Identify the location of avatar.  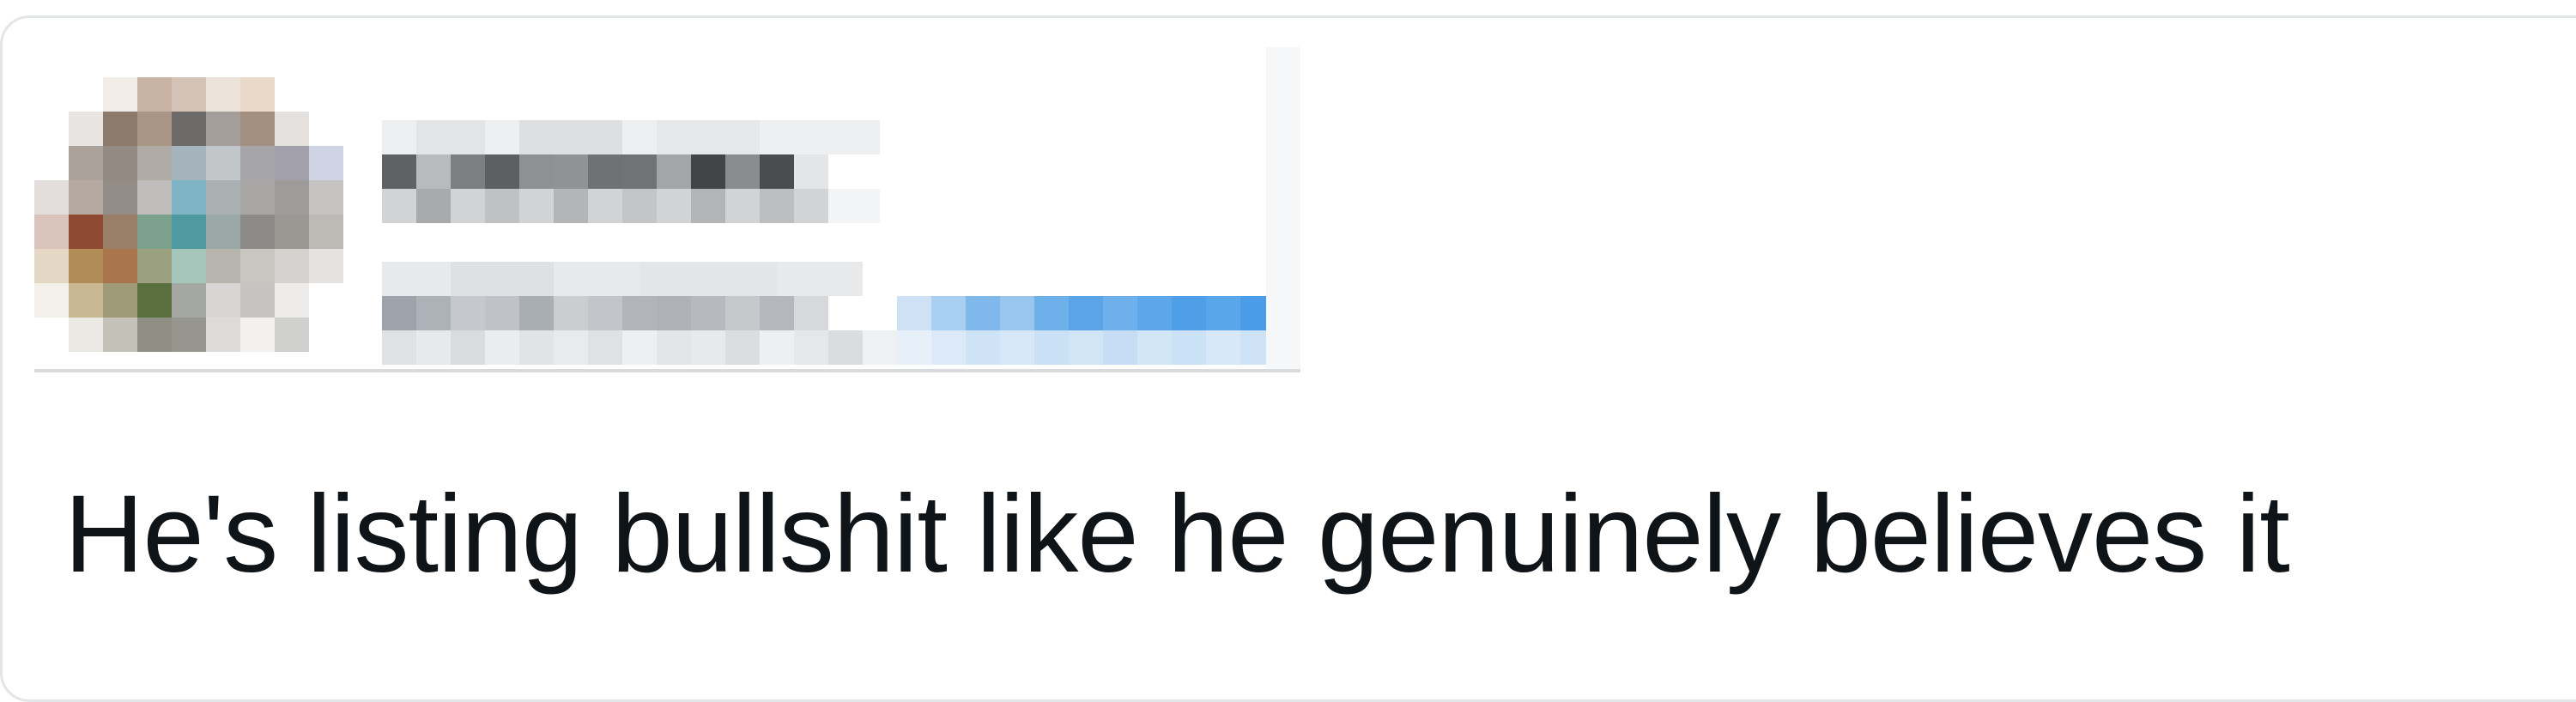
(195, 223).